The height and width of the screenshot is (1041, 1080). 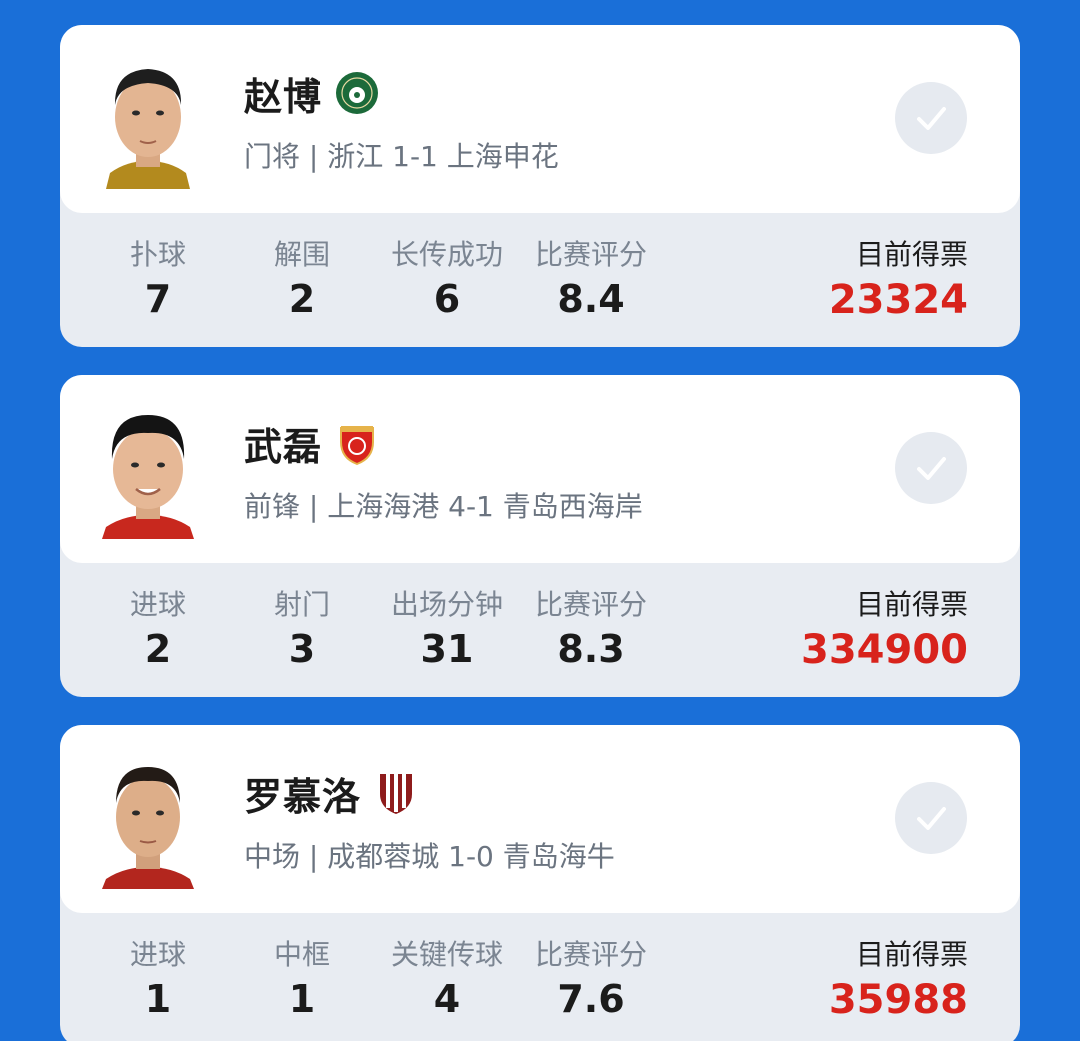 I want to click on stat-value: 3, so click(x=302, y=649).